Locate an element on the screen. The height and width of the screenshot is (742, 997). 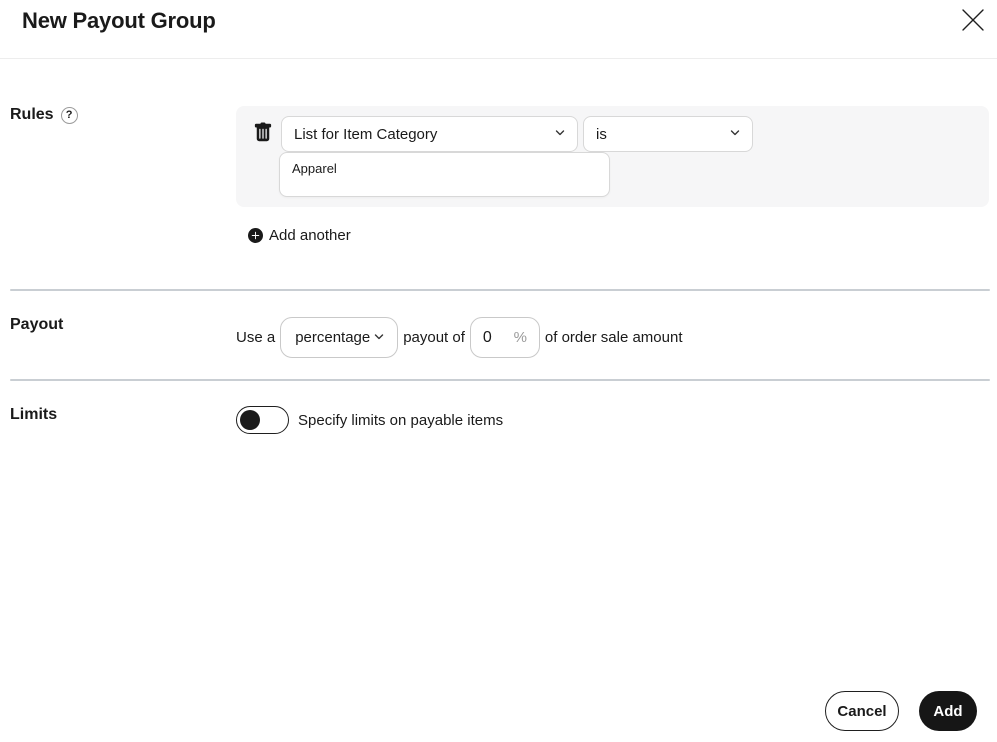
rule-operator-value: is is located at coordinates (601, 134).